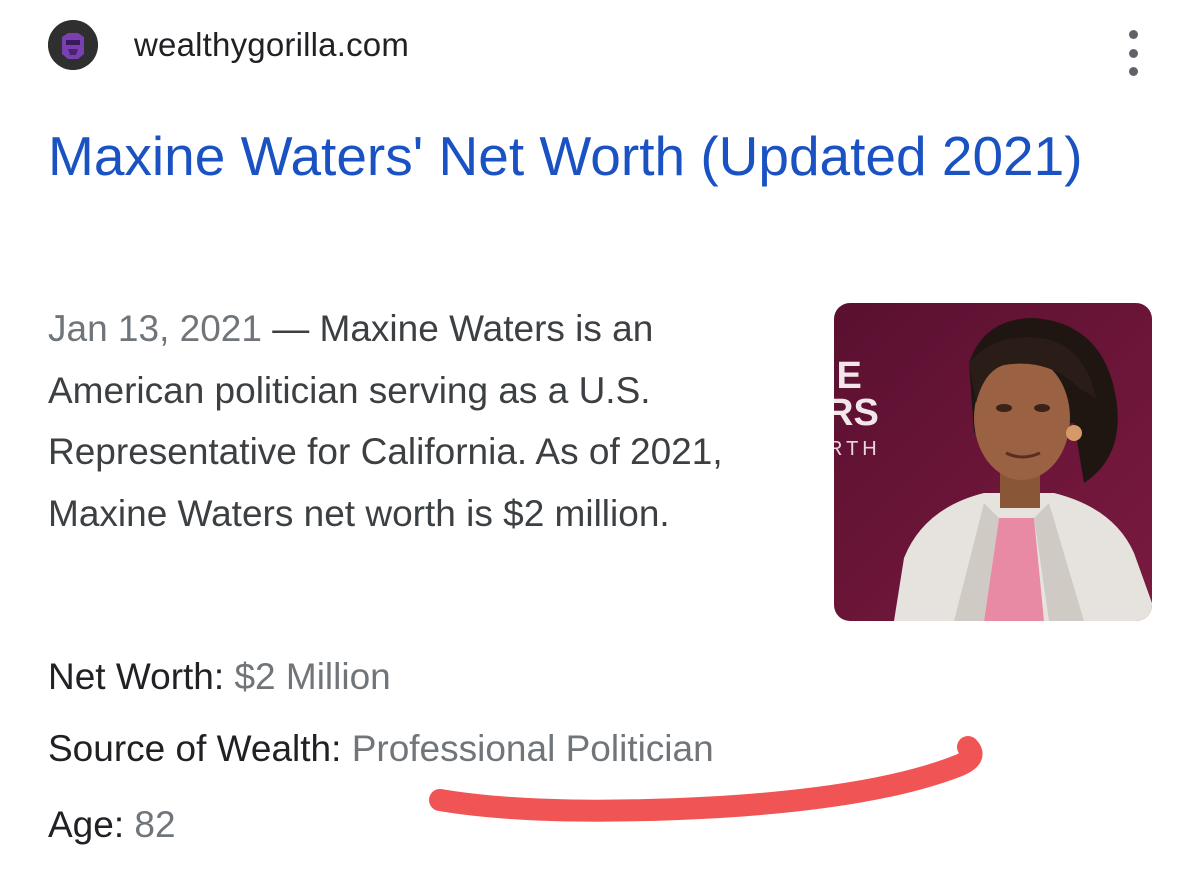  What do you see at coordinates (200, 748) in the screenshot?
I see `fact-label: Source of Wealth:` at bounding box center [200, 748].